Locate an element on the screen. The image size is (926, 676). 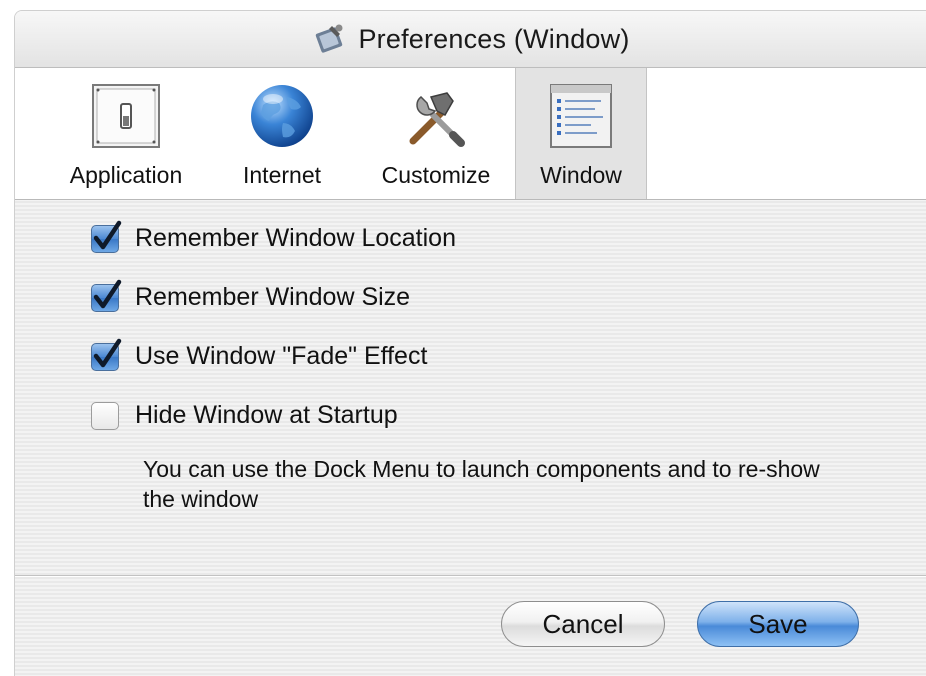
option-label: Remember Window Size is located at coordinates (273, 297).